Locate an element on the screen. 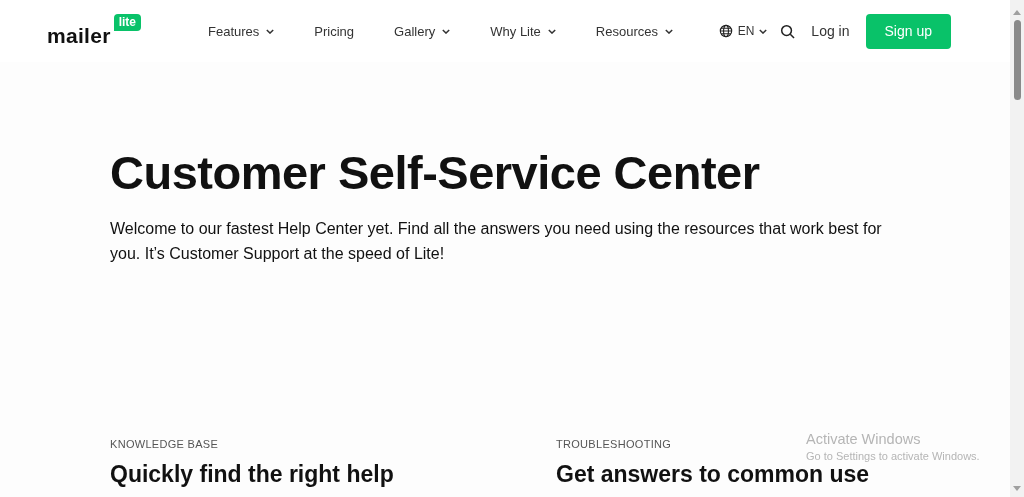 Image resolution: width=1024 pixels, height=497 pixels. activation-text: Go to Settings to activate Windows. is located at coordinates (893, 456).